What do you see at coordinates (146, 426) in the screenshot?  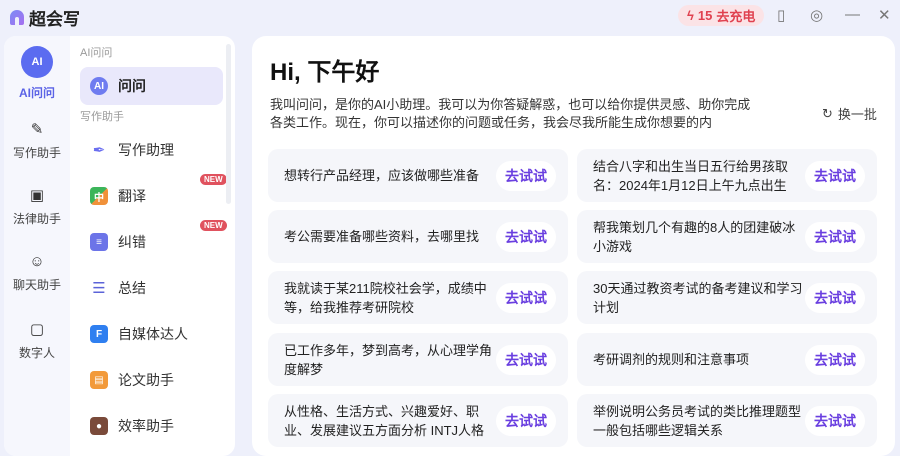 I see `nav-label: 效率助手` at bounding box center [146, 426].